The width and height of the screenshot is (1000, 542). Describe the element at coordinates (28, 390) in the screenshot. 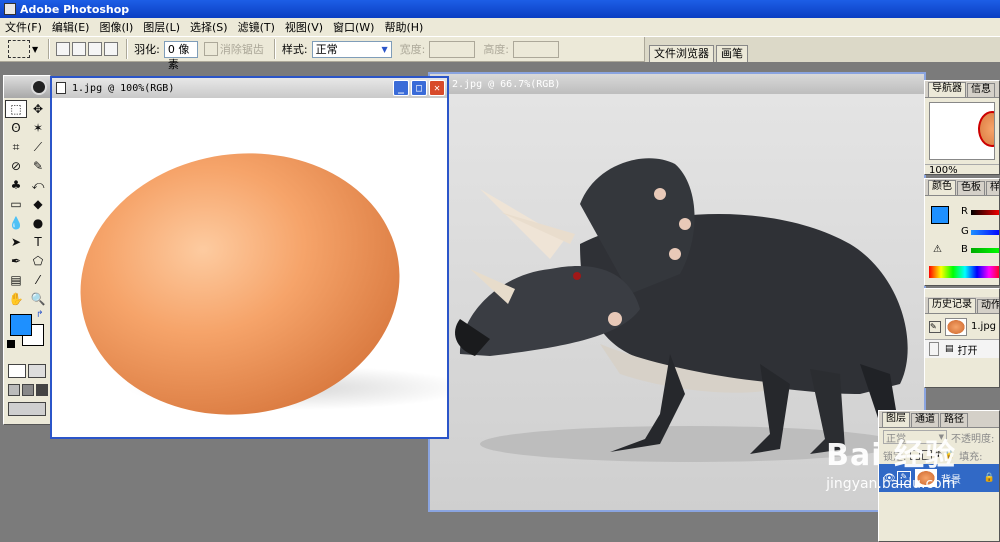

I see `full-screen-menu-mode-icon` at that location.